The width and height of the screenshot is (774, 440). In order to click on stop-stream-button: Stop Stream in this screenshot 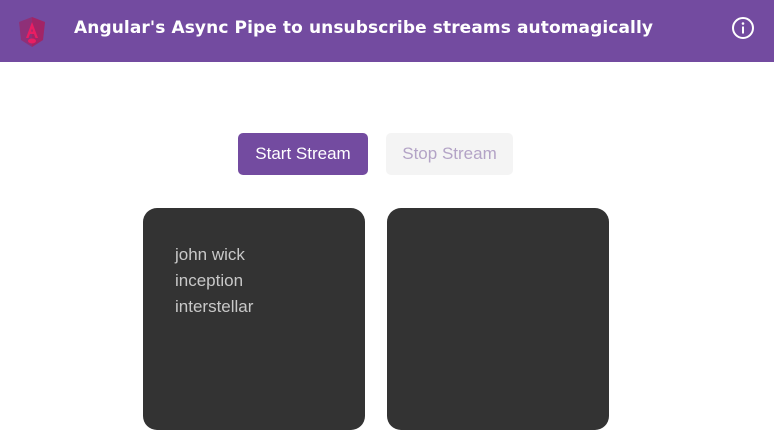, I will do `click(449, 154)`.